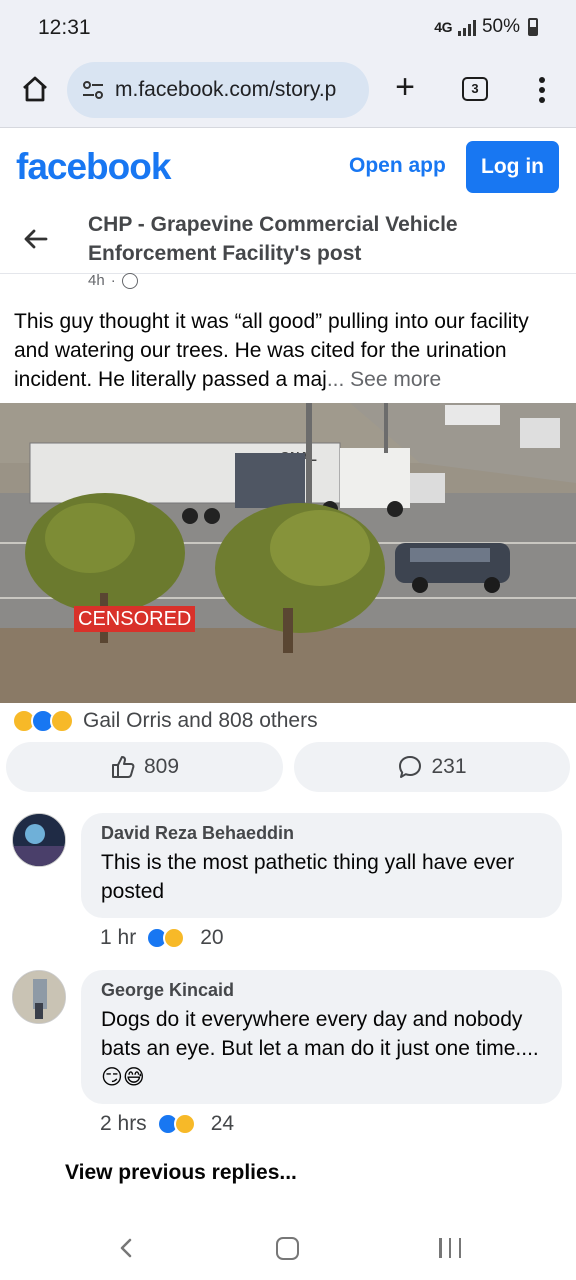  I want to click on facebook-header: facebook Open app Log in, so click(288, 167).